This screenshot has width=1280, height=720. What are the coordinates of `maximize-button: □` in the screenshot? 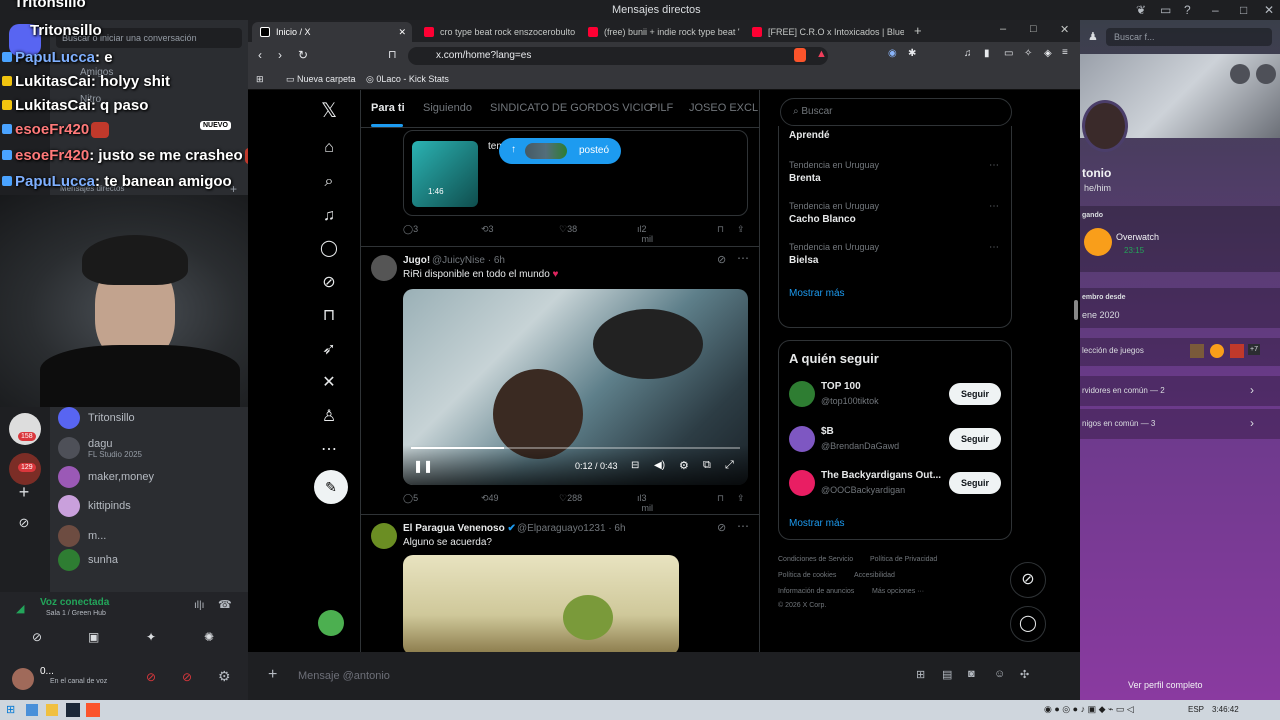 It's located at (1033, 29).